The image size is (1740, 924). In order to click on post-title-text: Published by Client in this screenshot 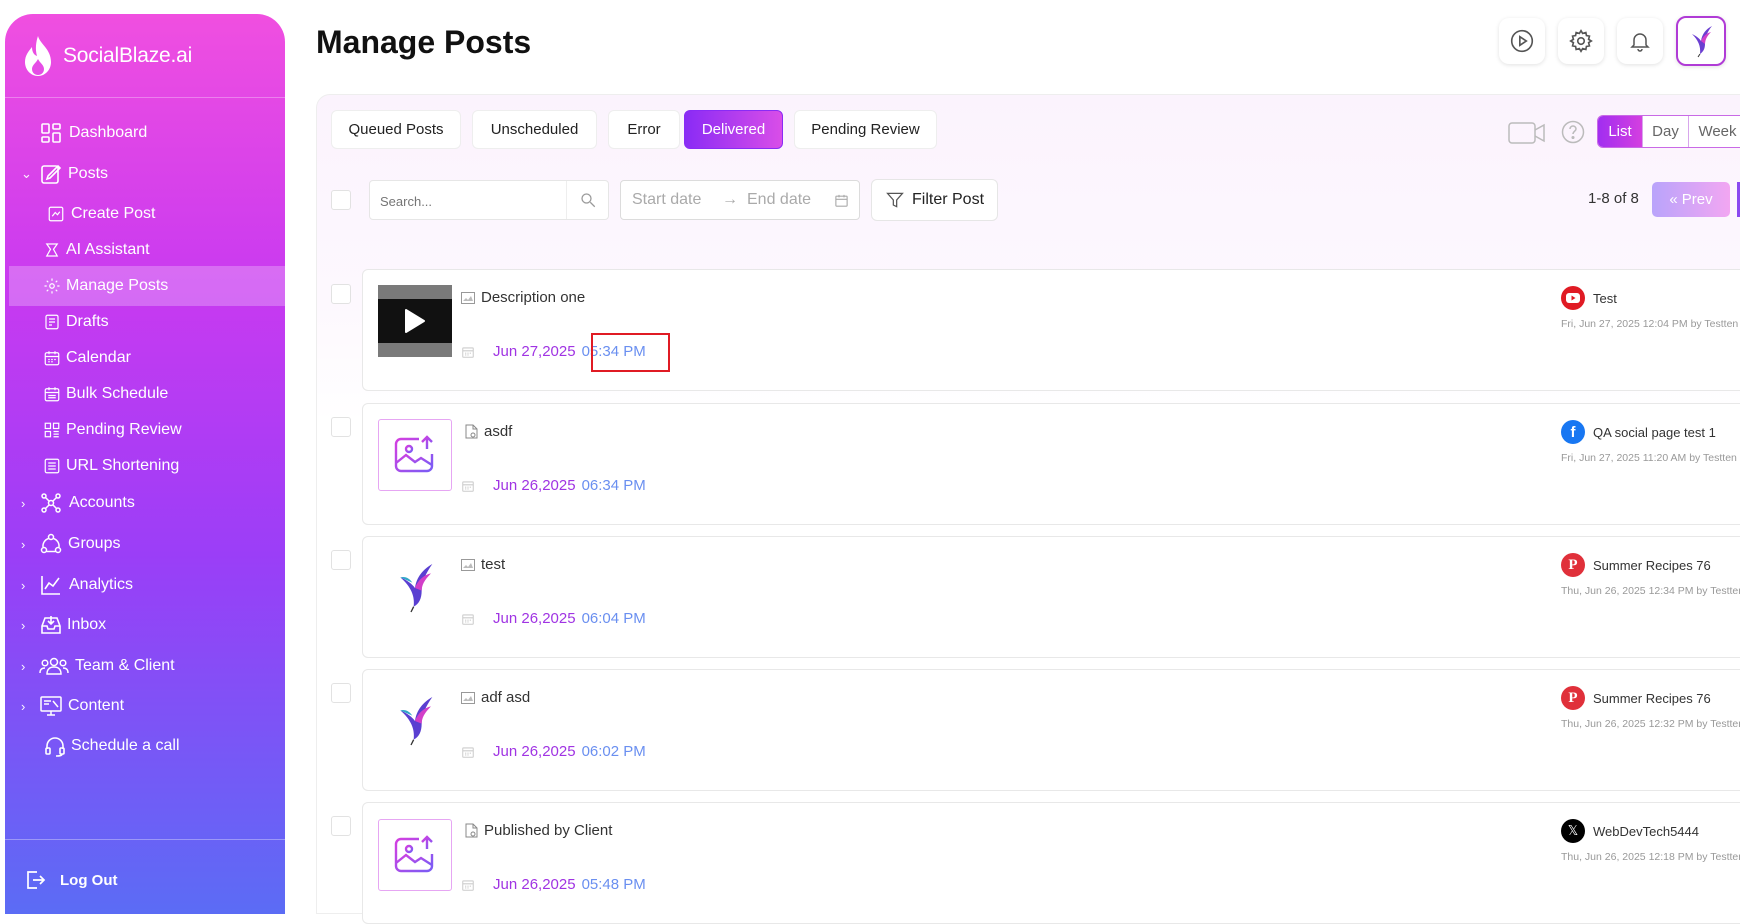, I will do `click(548, 830)`.